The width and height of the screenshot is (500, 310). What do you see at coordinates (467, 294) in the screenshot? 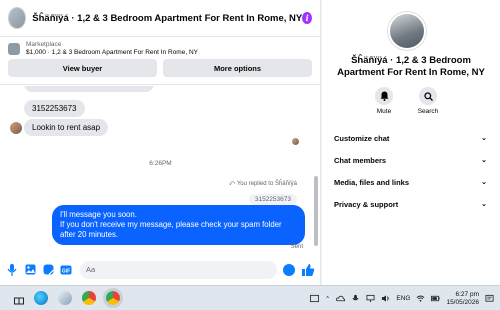
I see `clock-time: 6:27 pm` at bounding box center [467, 294].